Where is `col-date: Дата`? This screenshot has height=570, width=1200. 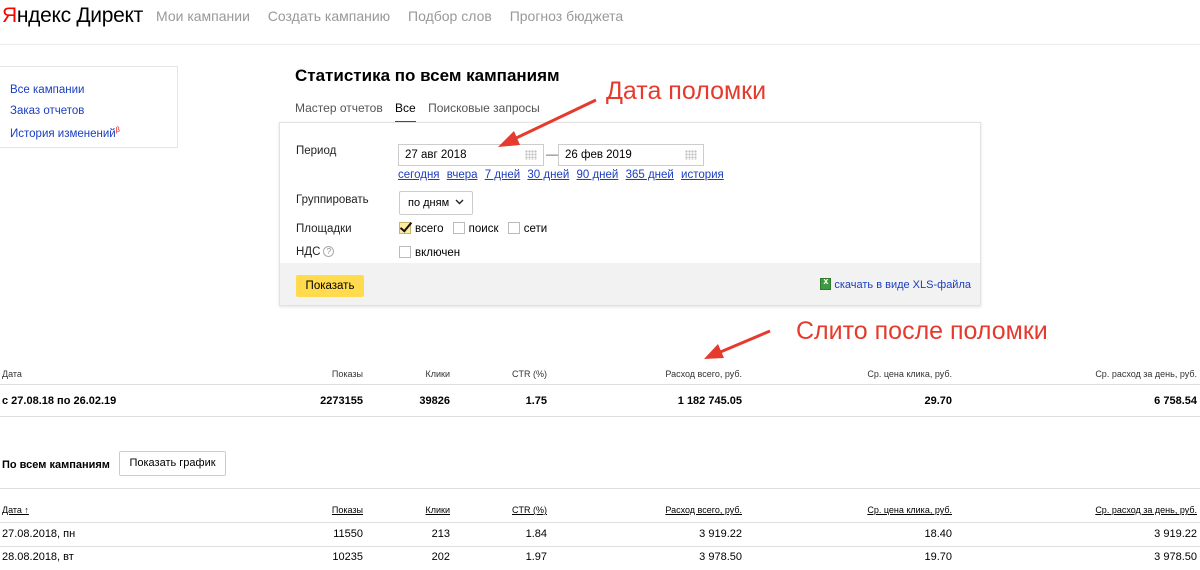
col-date: Дата is located at coordinates (12, 374).